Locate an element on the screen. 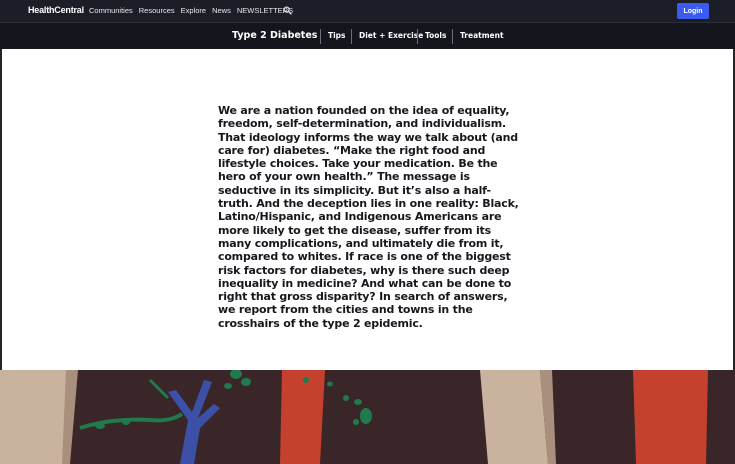  red-trunk-center is located at coordinates (302, 417).